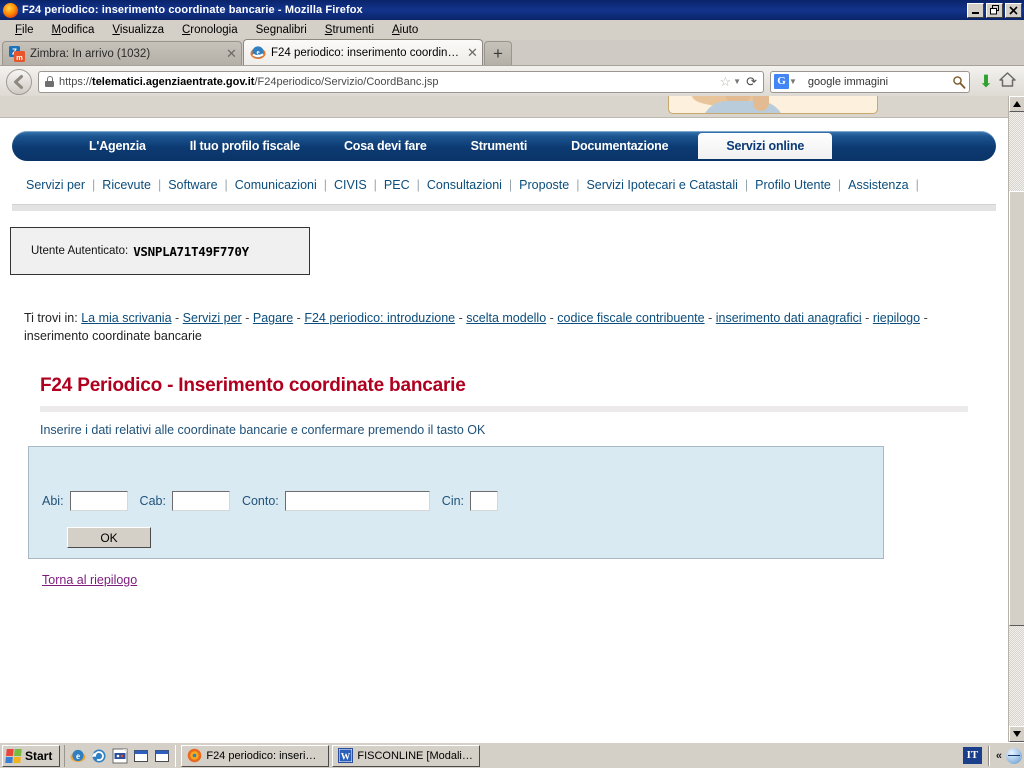 This screenshot has height=768, width=1024. Describe the element at coordinates (499, 146) in the screenshot. I see `nav-item-strumenti: Strumenti` at that location.